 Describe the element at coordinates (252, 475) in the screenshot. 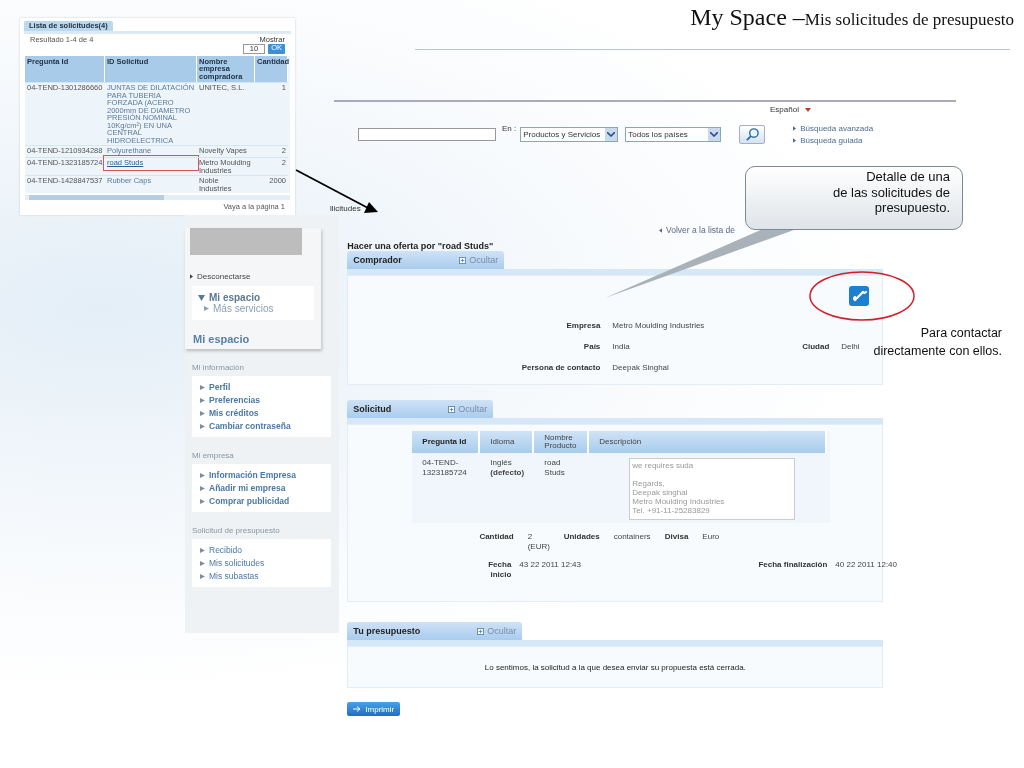

I see `sidebar-link: Información Empresa` at that location.